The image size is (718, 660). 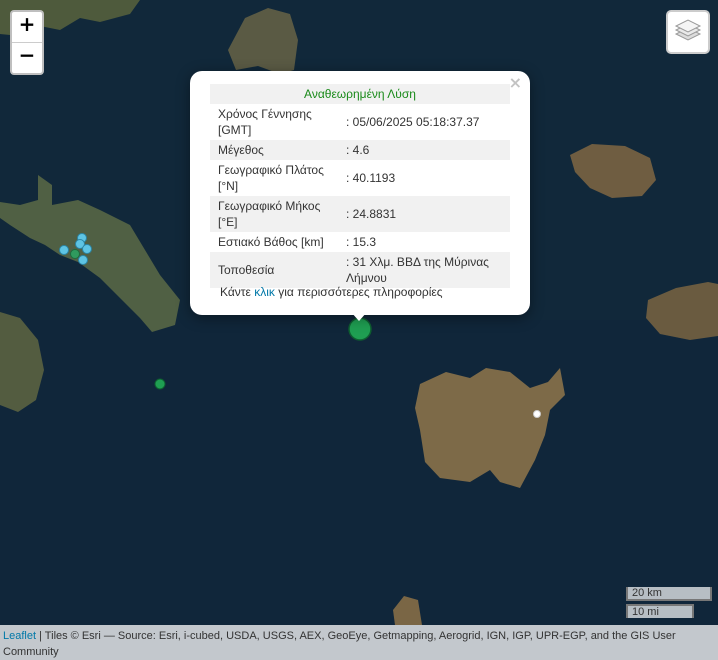 I want to click on table-row: Εστιακό Βάθος [km] : 15.3, so click(x=360, y=242).